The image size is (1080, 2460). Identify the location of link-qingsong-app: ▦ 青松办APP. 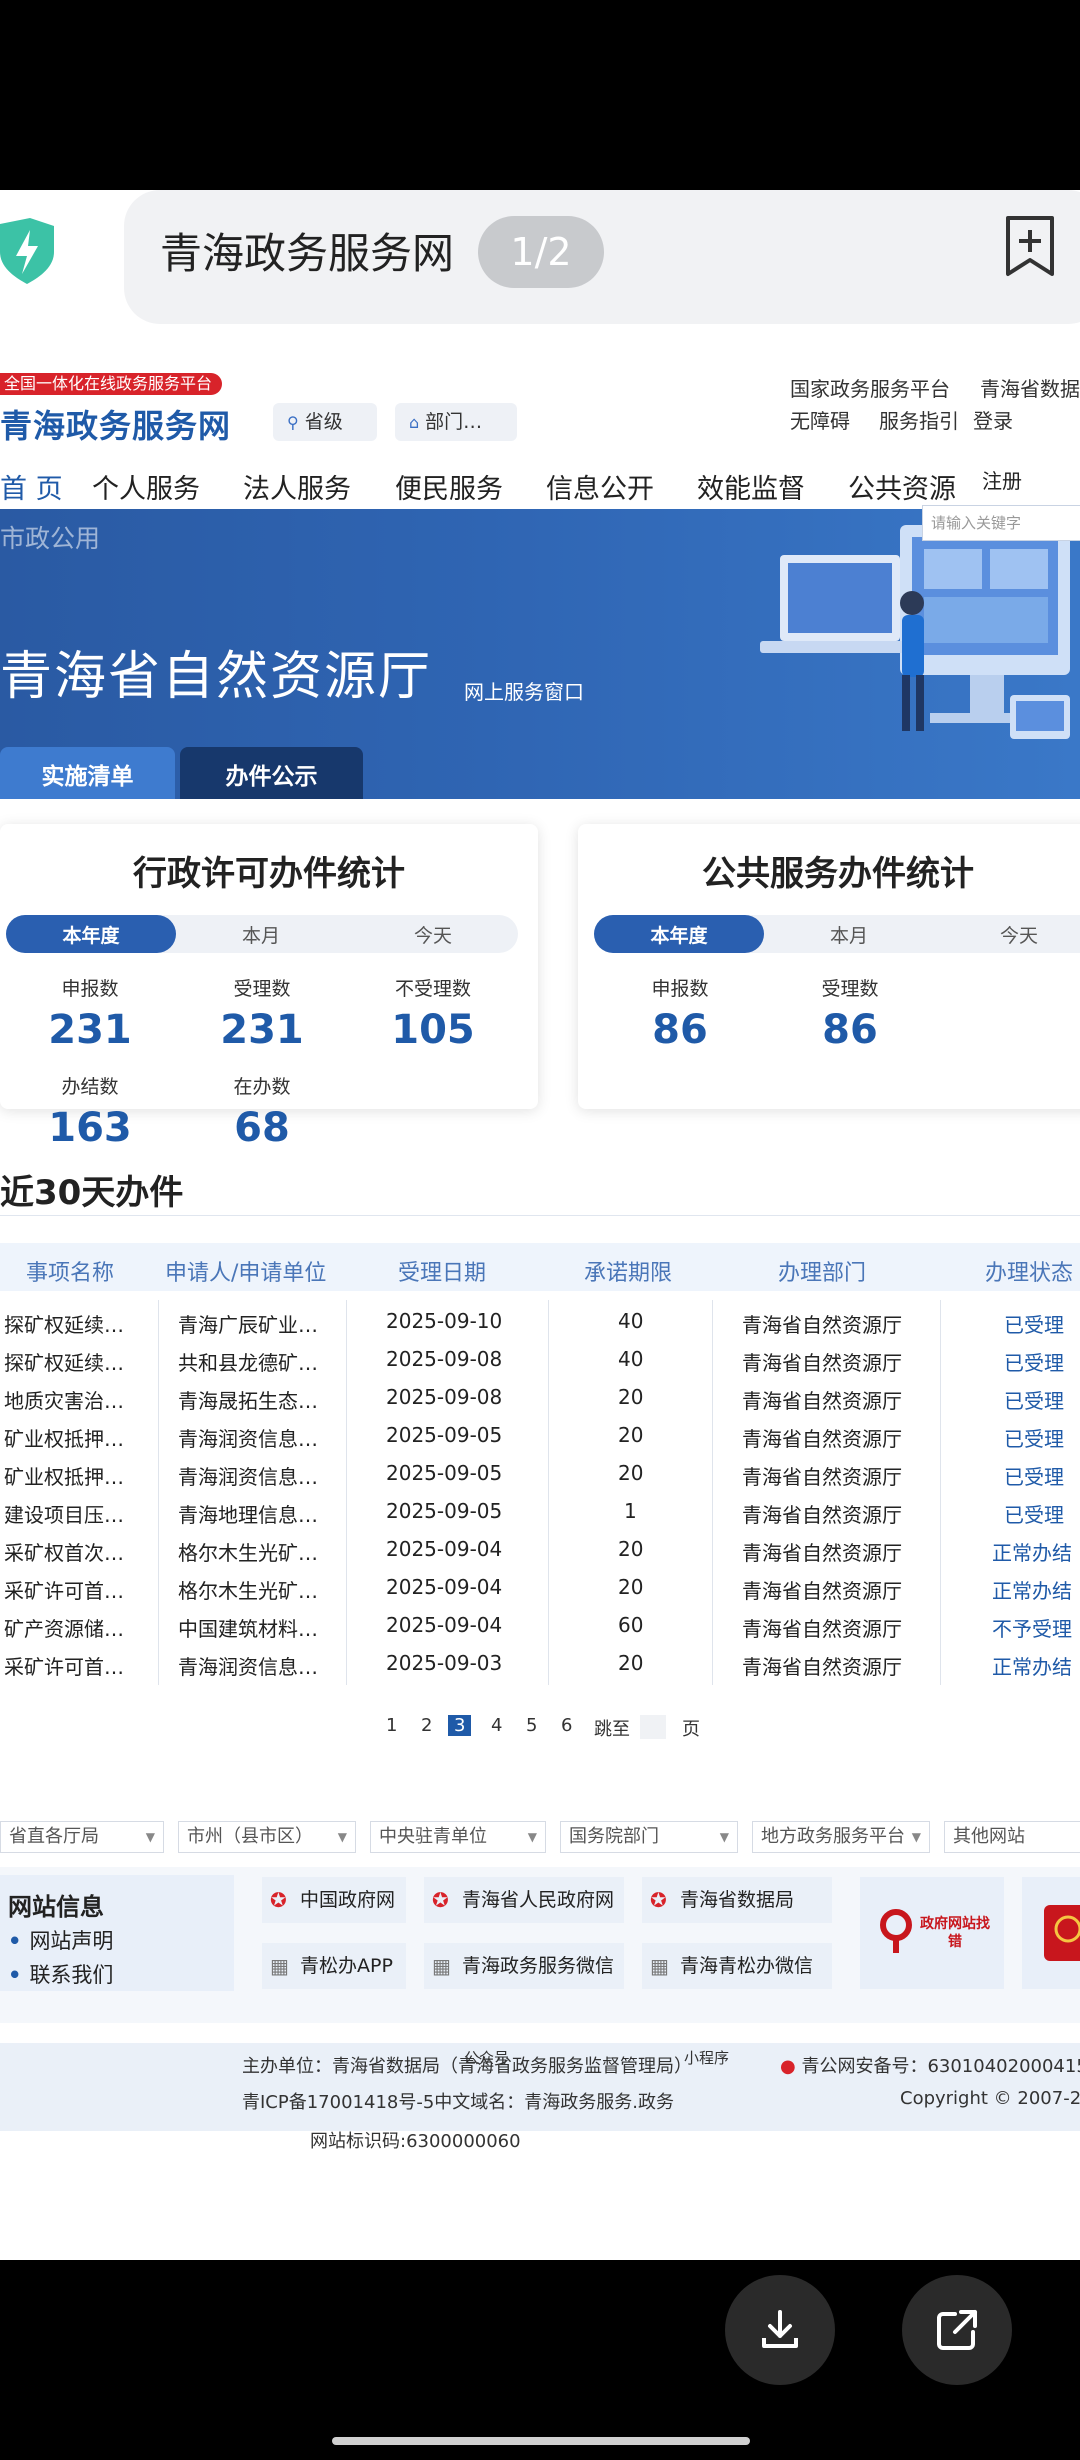
(334, 1966).